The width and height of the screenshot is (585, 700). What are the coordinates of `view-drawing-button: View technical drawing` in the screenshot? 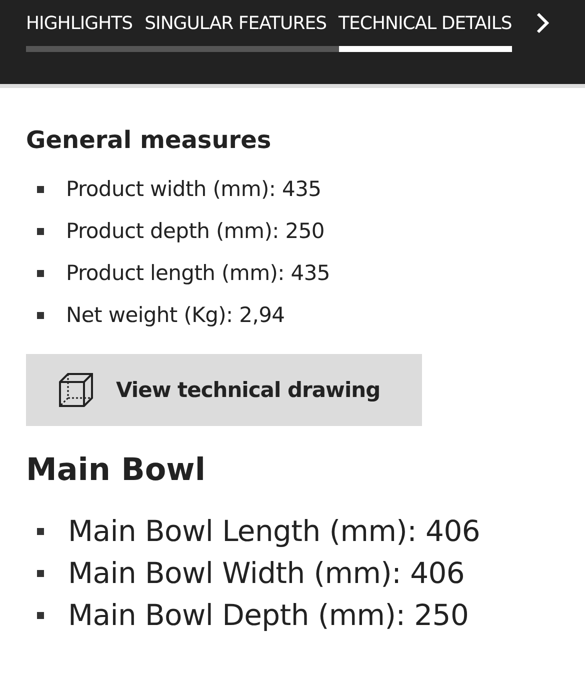 It's located at (224, 390).